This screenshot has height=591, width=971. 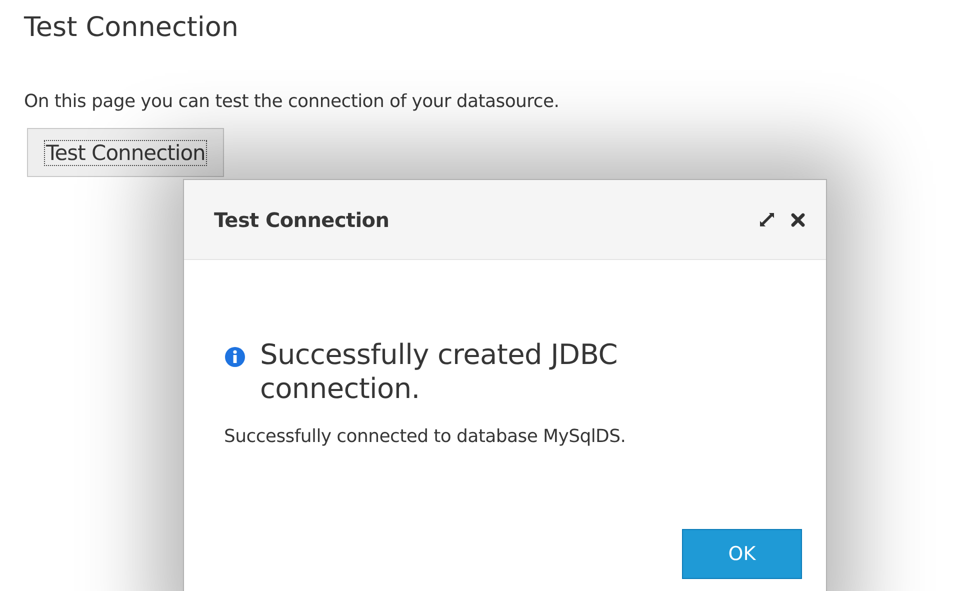 I want to click on message-title: Successfully created JDBC connection., so click(x=439, y=372).